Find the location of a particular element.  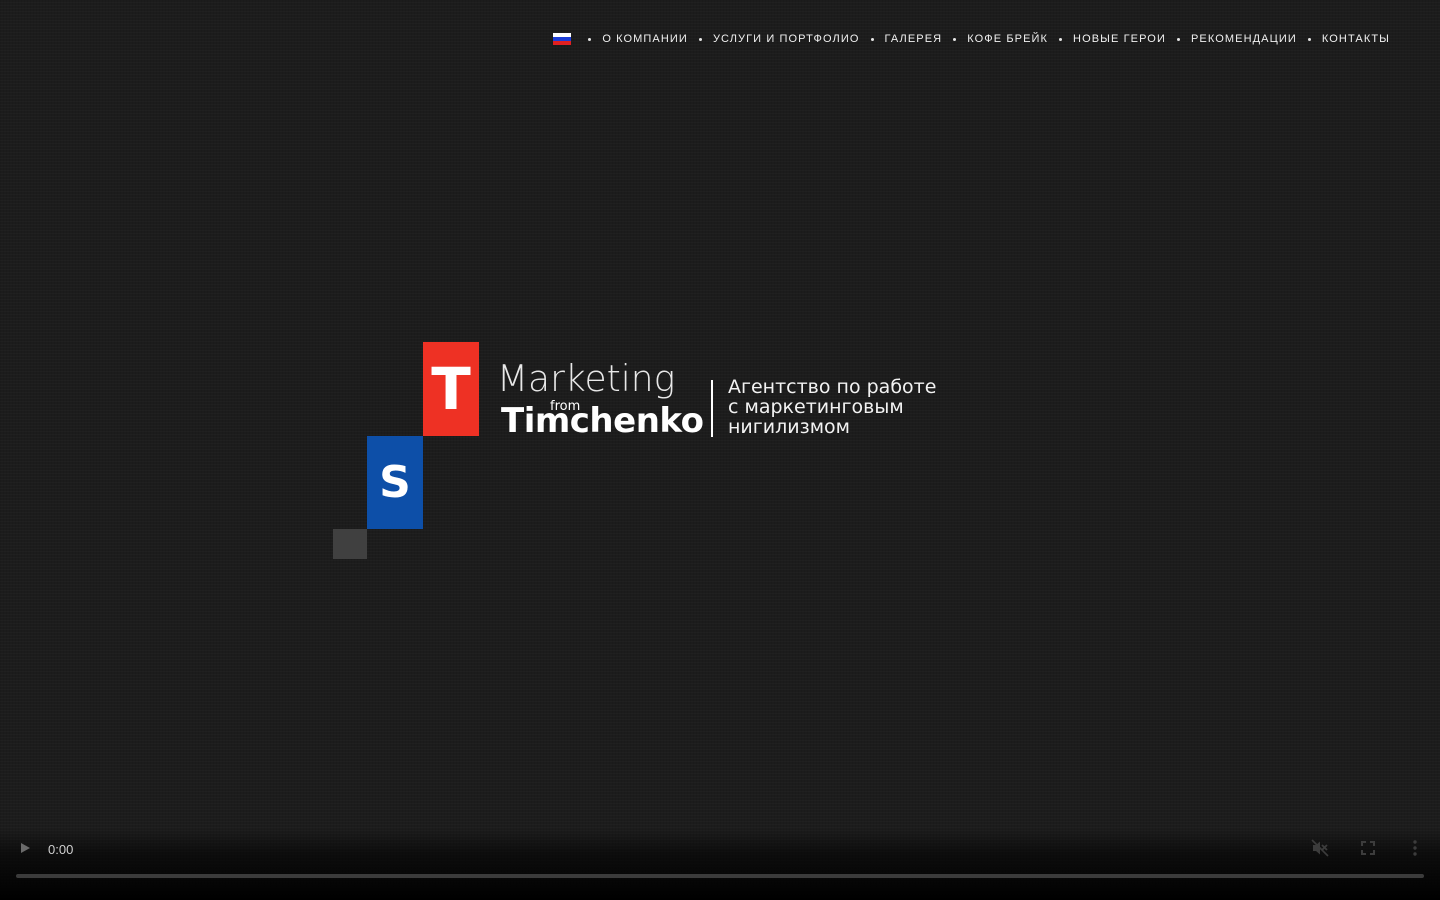

video-progress-bar is located at coordinates (720, 876).